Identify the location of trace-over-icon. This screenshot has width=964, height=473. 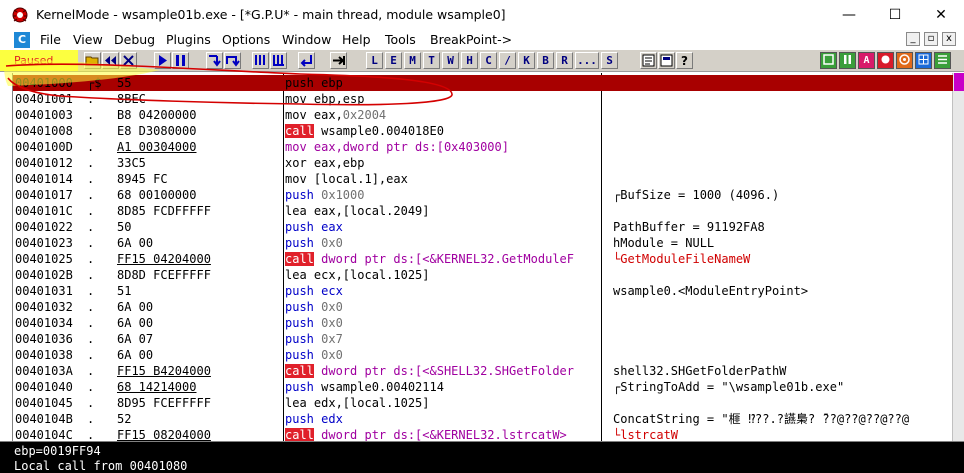
(278, 60).